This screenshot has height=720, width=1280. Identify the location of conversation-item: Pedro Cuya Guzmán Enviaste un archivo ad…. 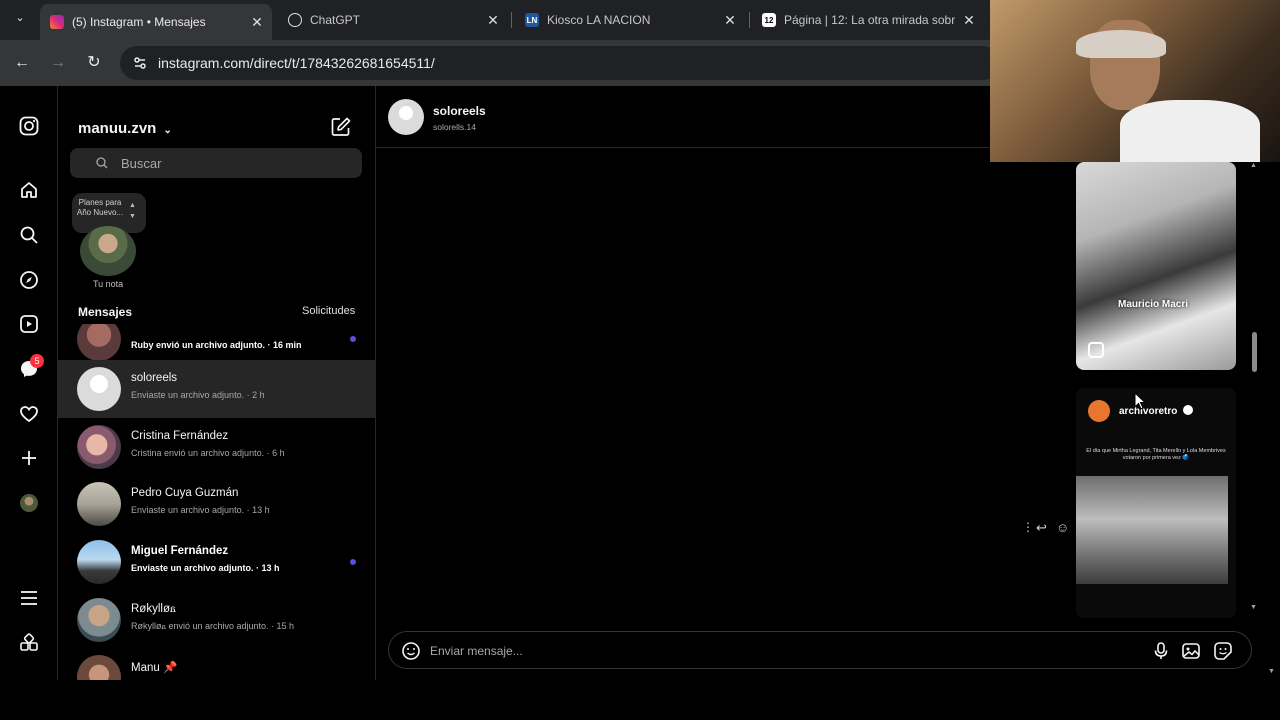
(216, 504).